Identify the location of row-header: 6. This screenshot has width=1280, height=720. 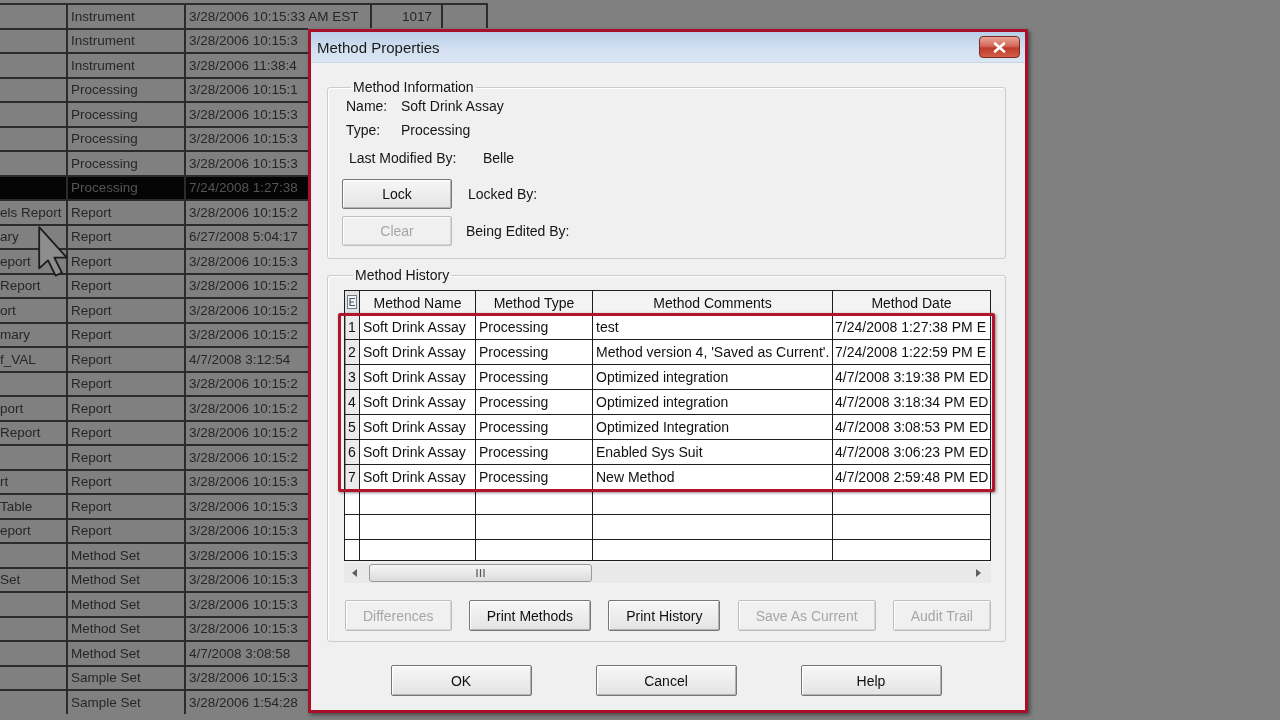
(352, 452).